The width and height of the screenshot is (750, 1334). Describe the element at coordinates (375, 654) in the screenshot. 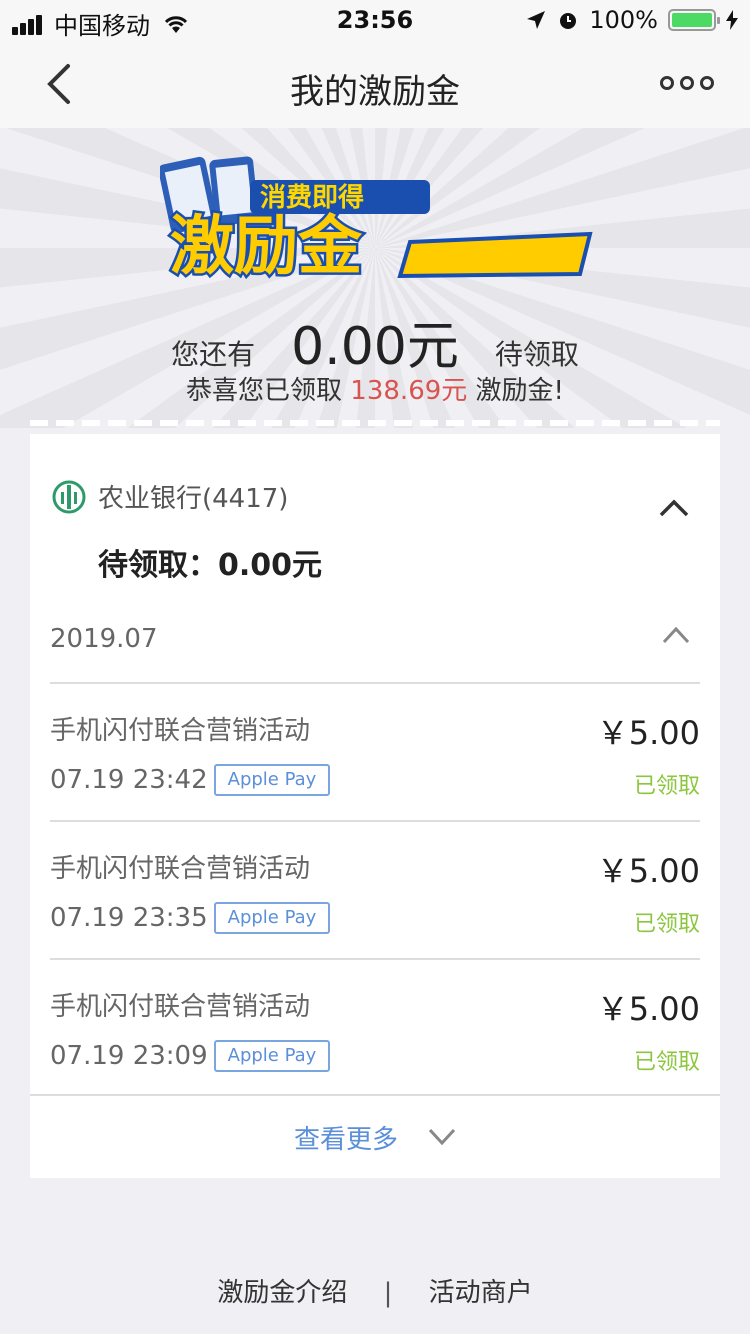

I see `month-header: 2019.07` at that location.